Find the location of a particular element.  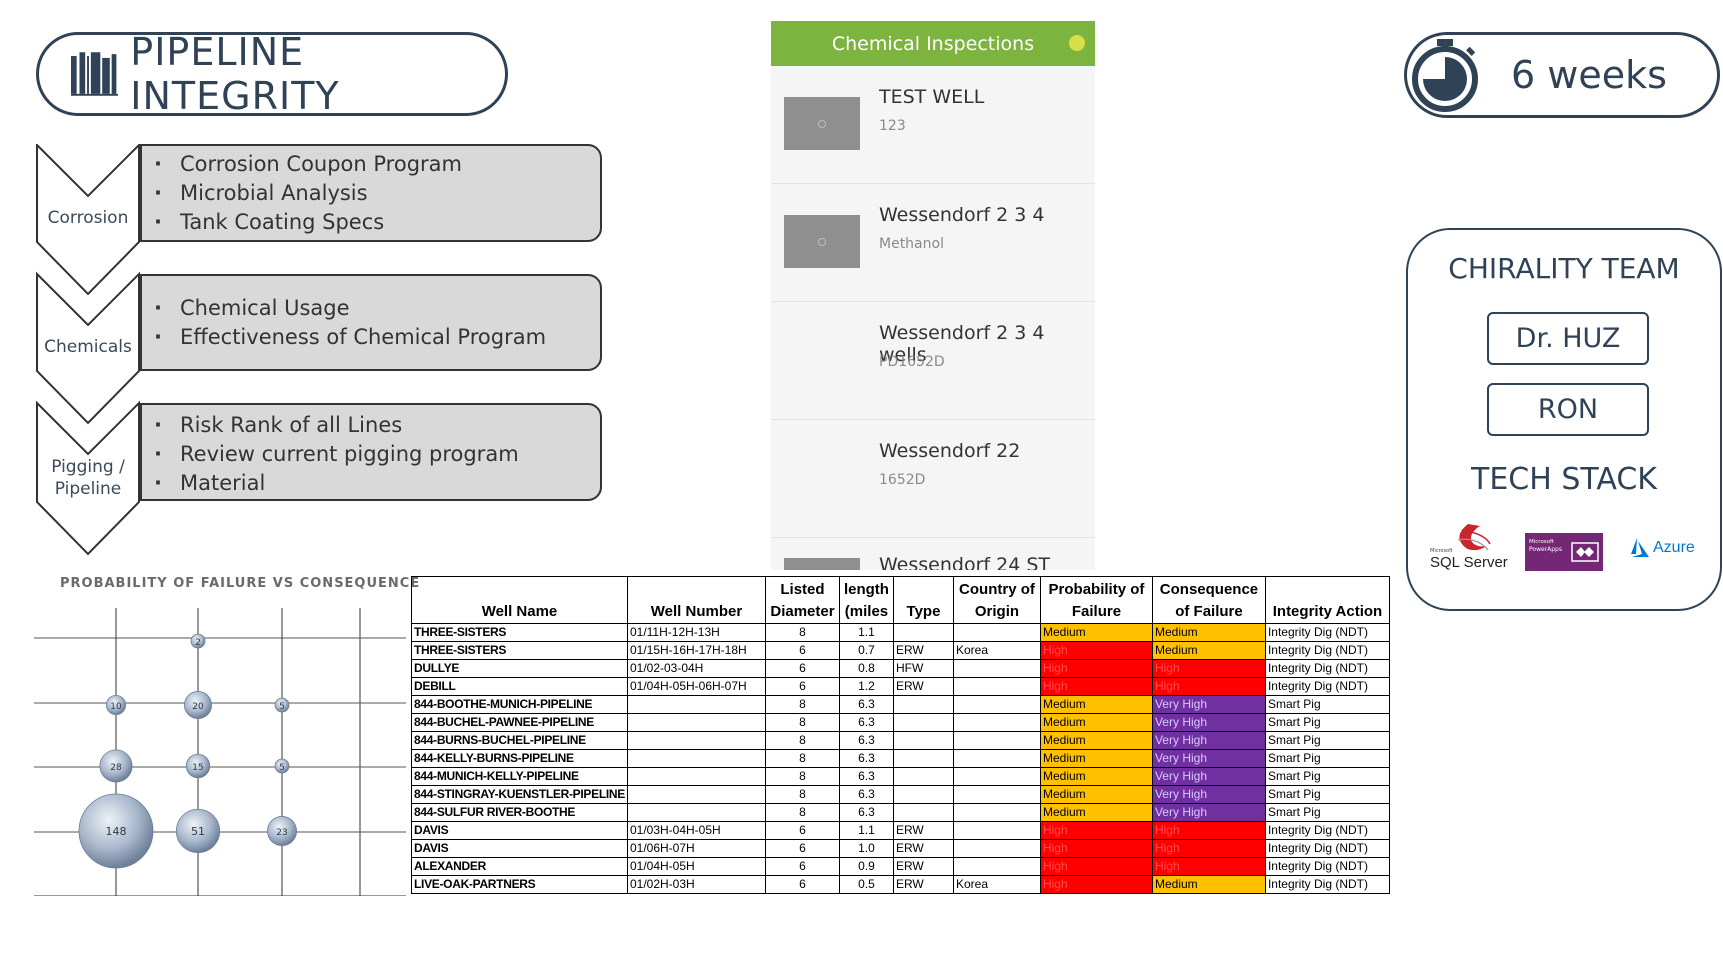

bubble-label: 2 is located at coordinates (198, 643).